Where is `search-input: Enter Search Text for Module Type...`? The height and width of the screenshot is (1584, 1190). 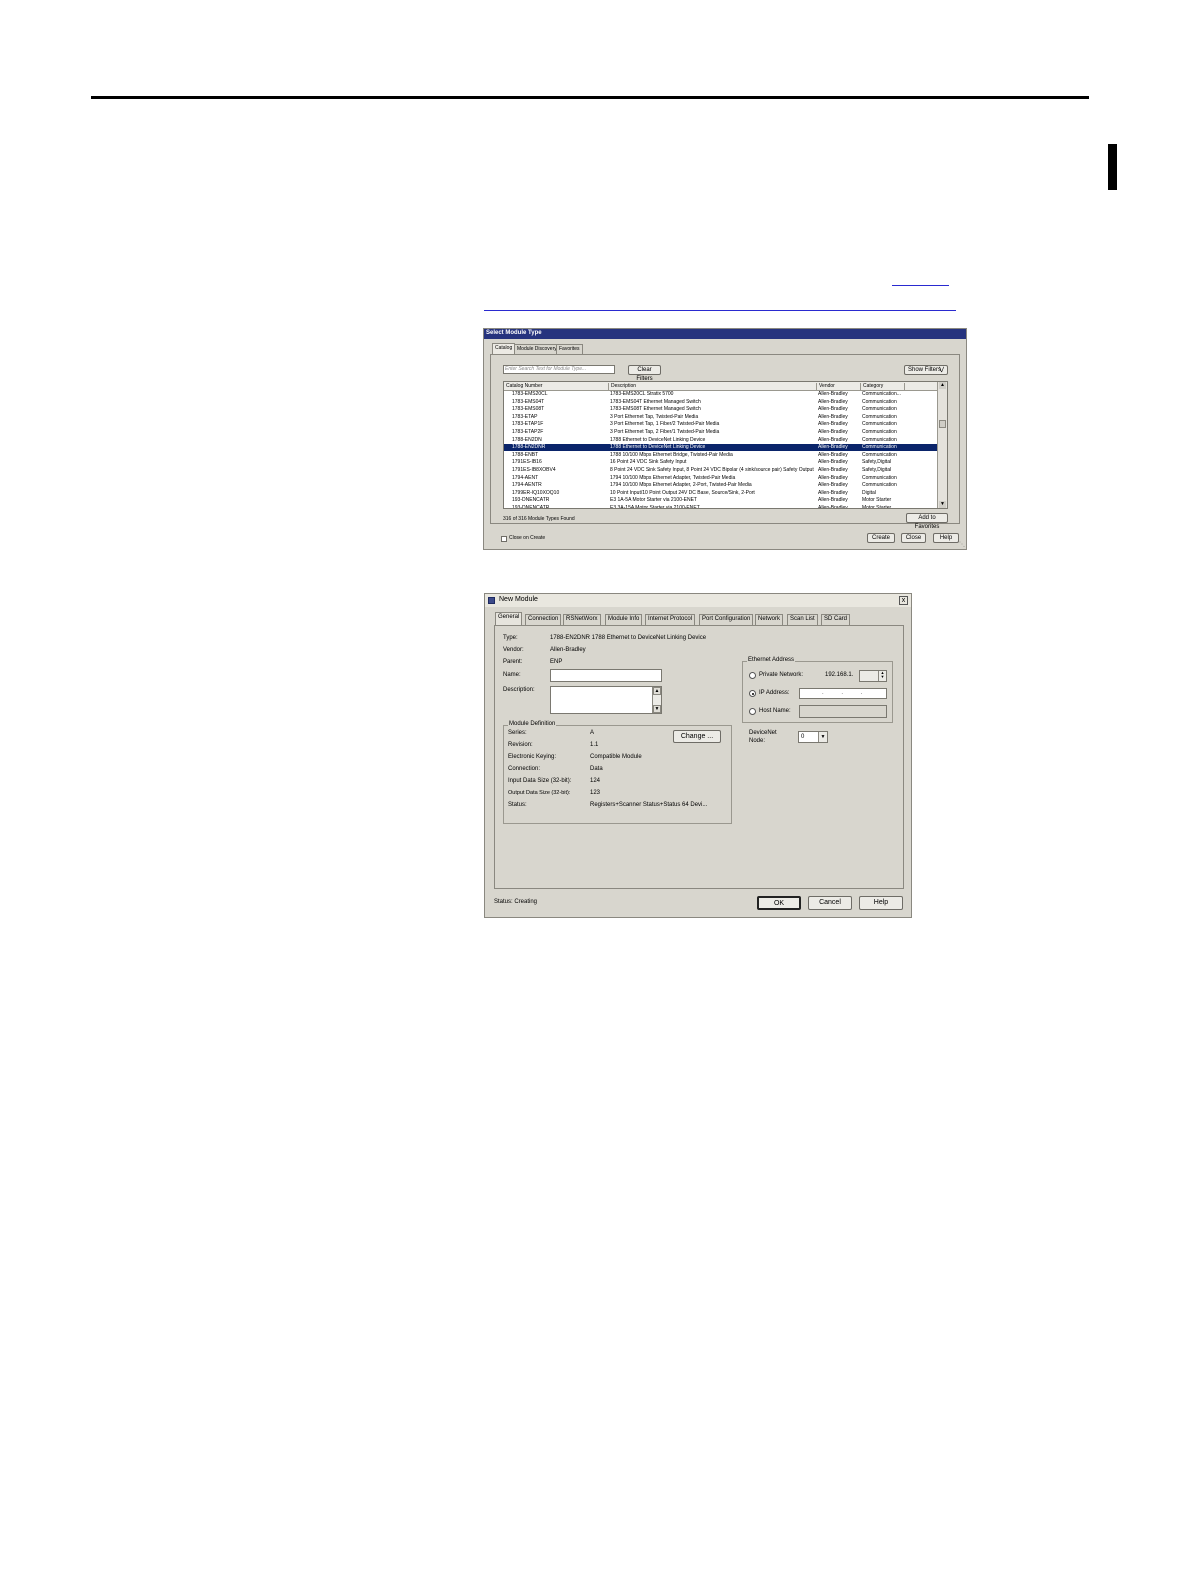
search-input: Enter Search Text for Module Type... is located at coordinates (559, 369).